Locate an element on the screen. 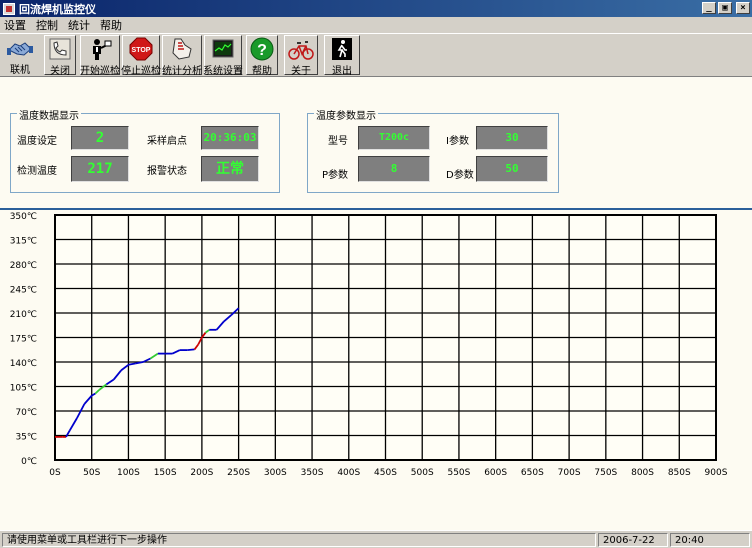 This screenshot has height=548, width=752. title-bar: 回流焊机监控仪 _ ▣ × is located at coordinates (376, 8).